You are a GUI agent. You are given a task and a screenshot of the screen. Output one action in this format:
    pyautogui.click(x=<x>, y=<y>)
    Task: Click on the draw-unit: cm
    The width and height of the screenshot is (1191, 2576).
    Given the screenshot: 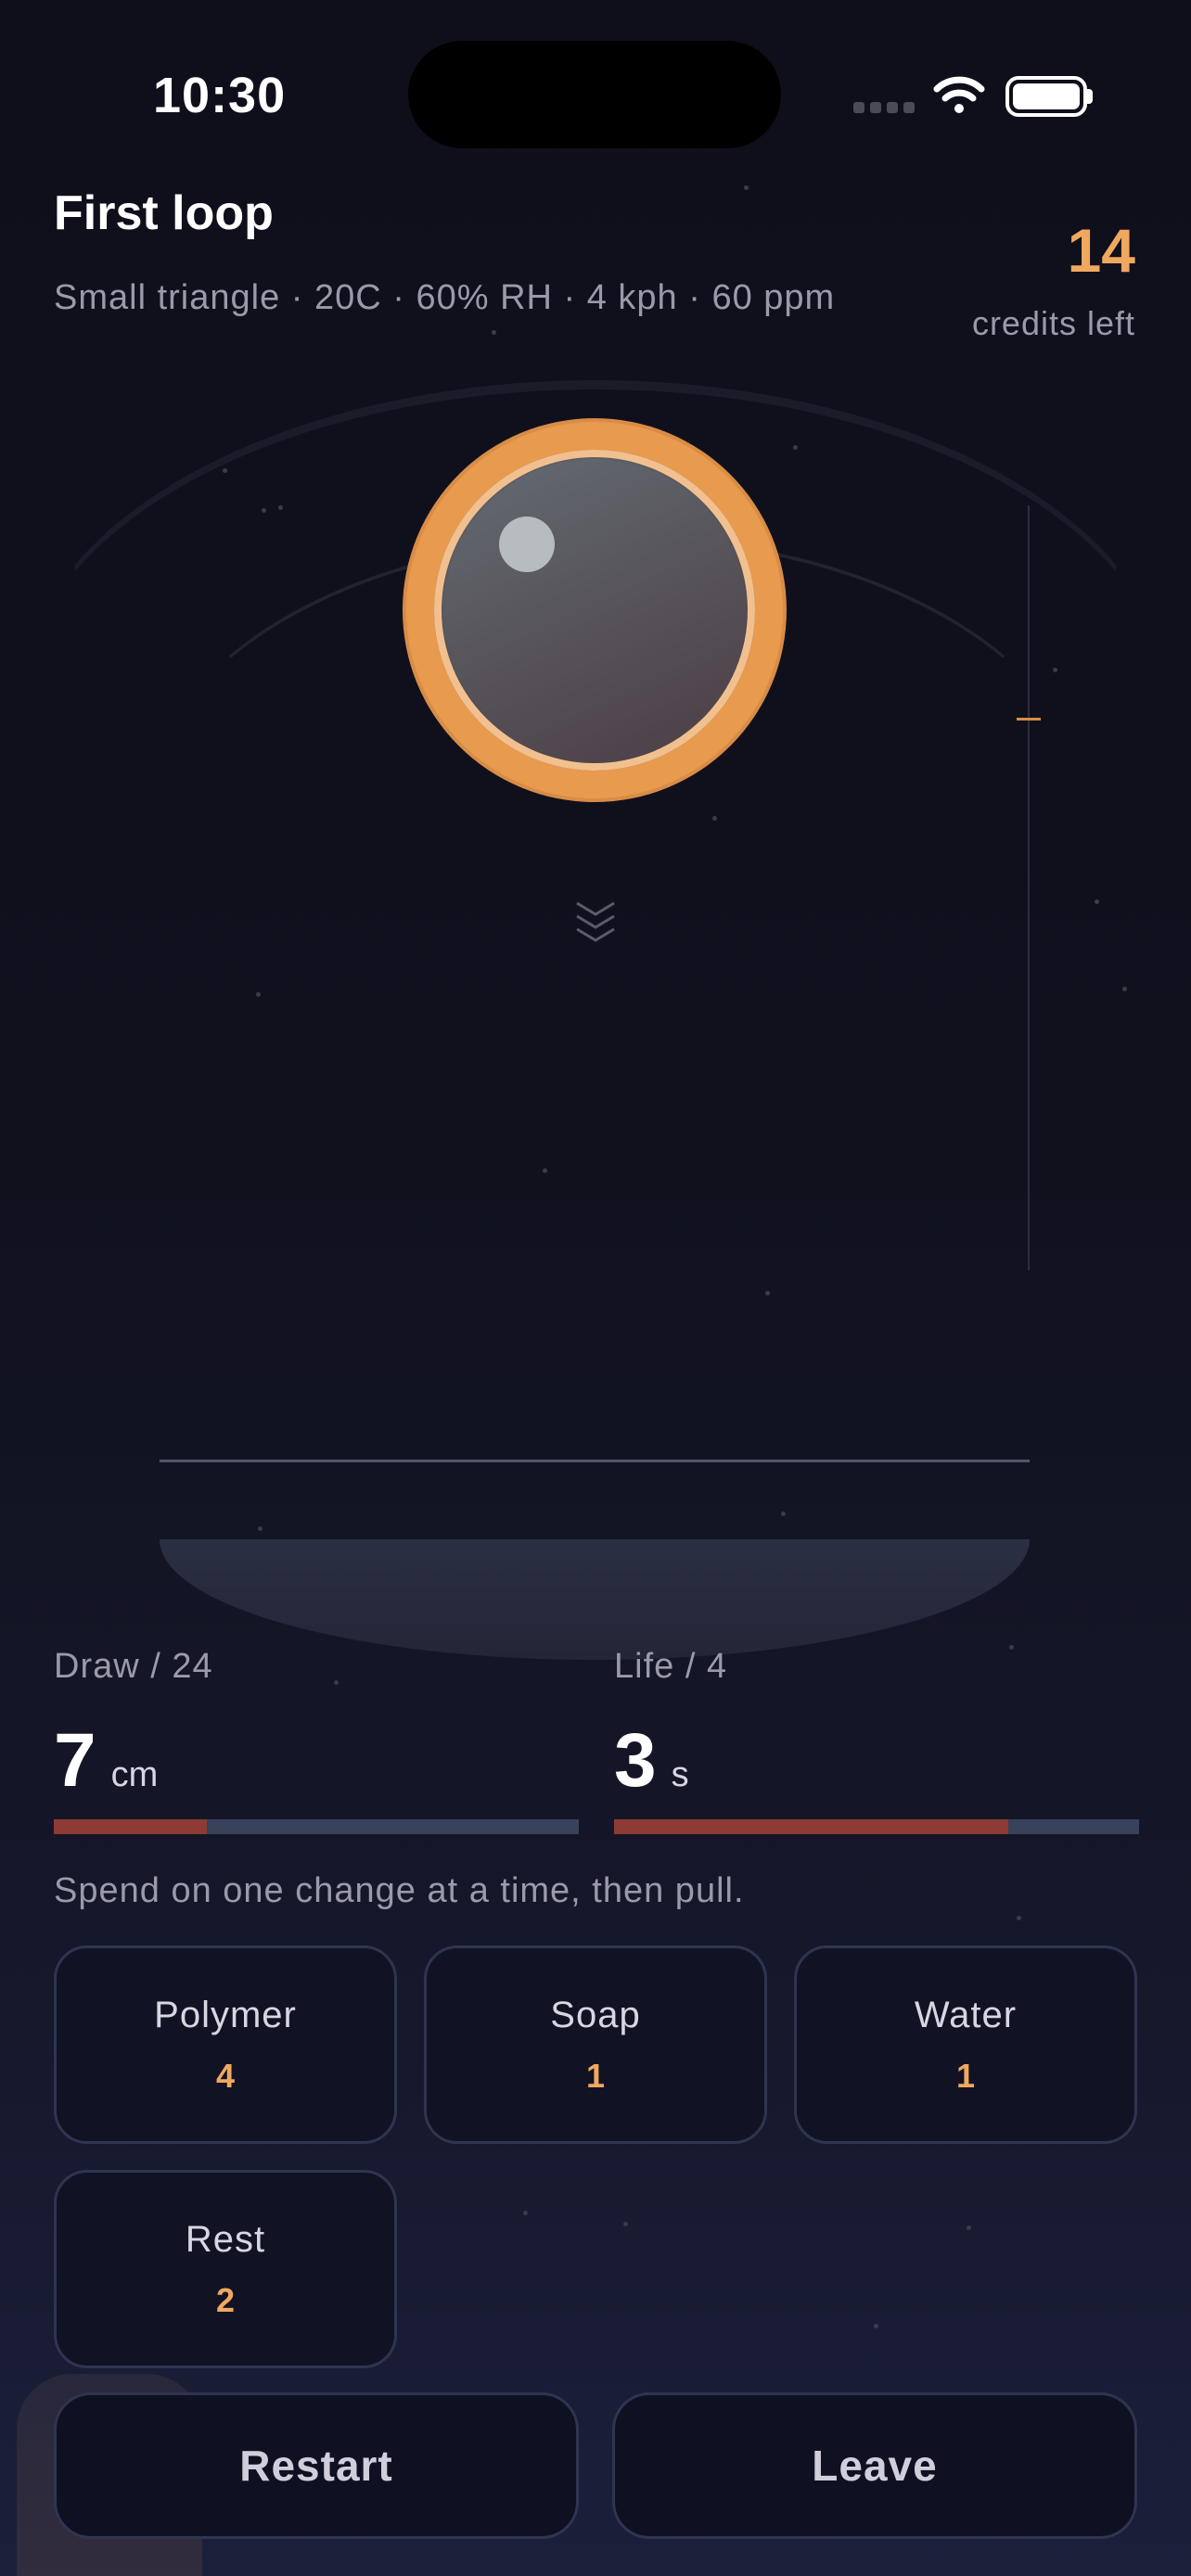 What is the action you would take?
    pyautogui.click(x=134, y=1774)
    